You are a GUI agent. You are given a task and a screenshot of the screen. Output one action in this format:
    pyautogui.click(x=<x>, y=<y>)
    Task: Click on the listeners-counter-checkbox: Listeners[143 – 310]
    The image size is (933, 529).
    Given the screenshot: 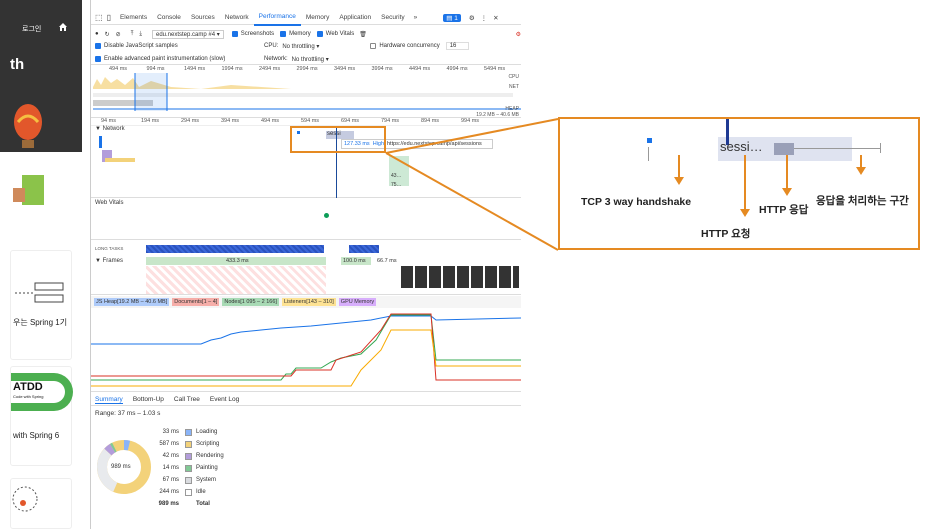 What is the action you would take?
    pyautogui.click(x=308, y=302)
    